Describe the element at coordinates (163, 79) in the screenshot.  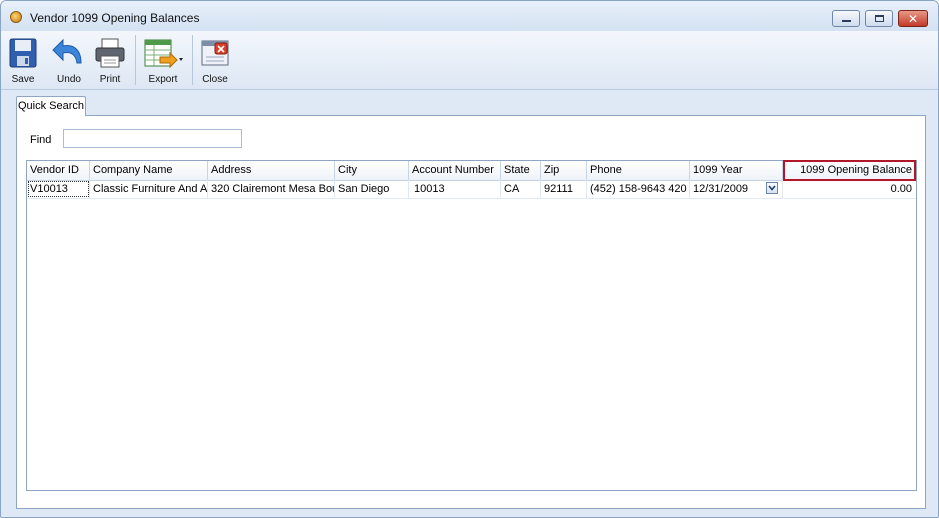
I see `export-label: Export` at that location.